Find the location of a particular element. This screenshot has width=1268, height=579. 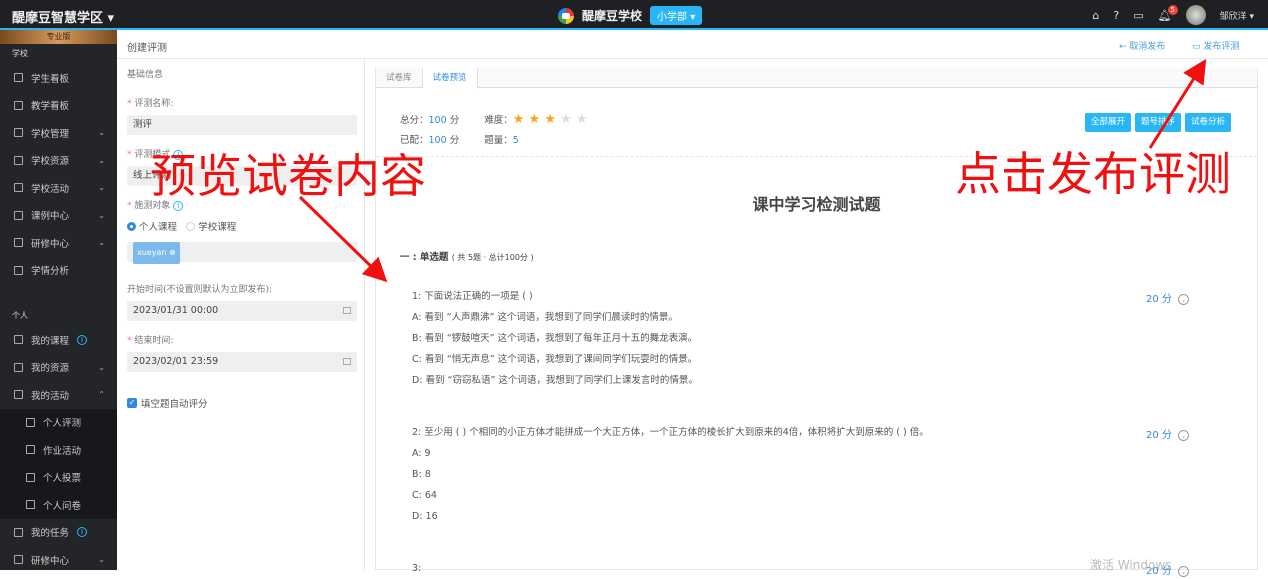

arrow-to-publish is located at coordinates (1177, 103).